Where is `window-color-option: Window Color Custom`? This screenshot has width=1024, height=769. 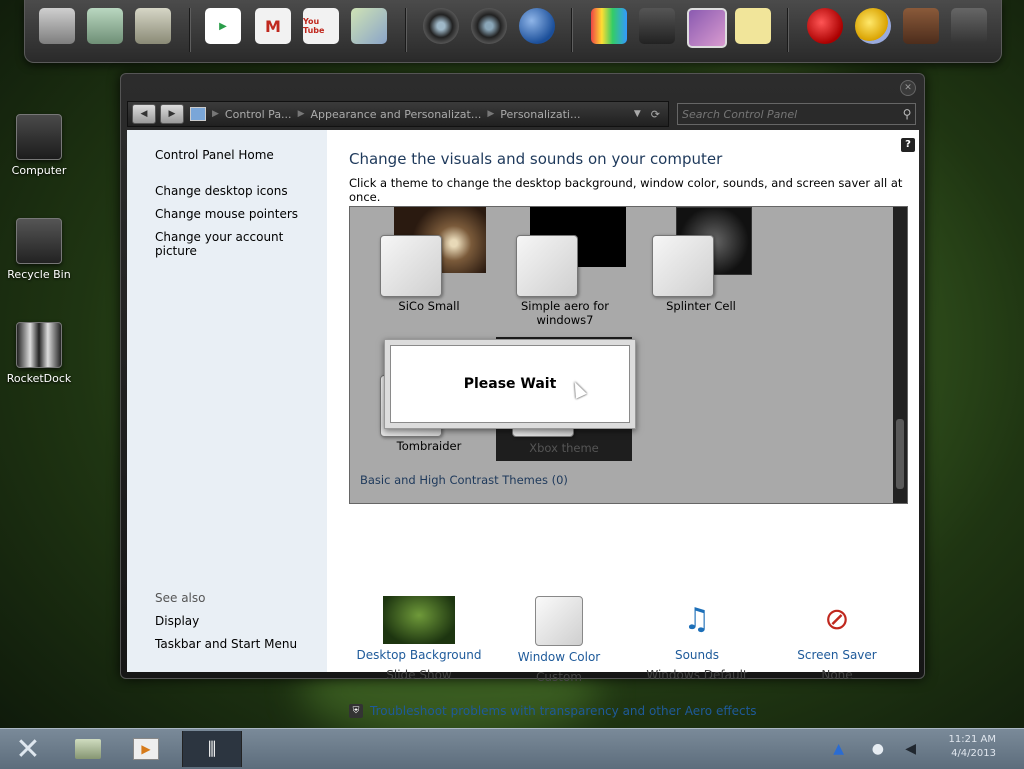
window-color-option: Window Color Custom is located at coordinates (559, 640).